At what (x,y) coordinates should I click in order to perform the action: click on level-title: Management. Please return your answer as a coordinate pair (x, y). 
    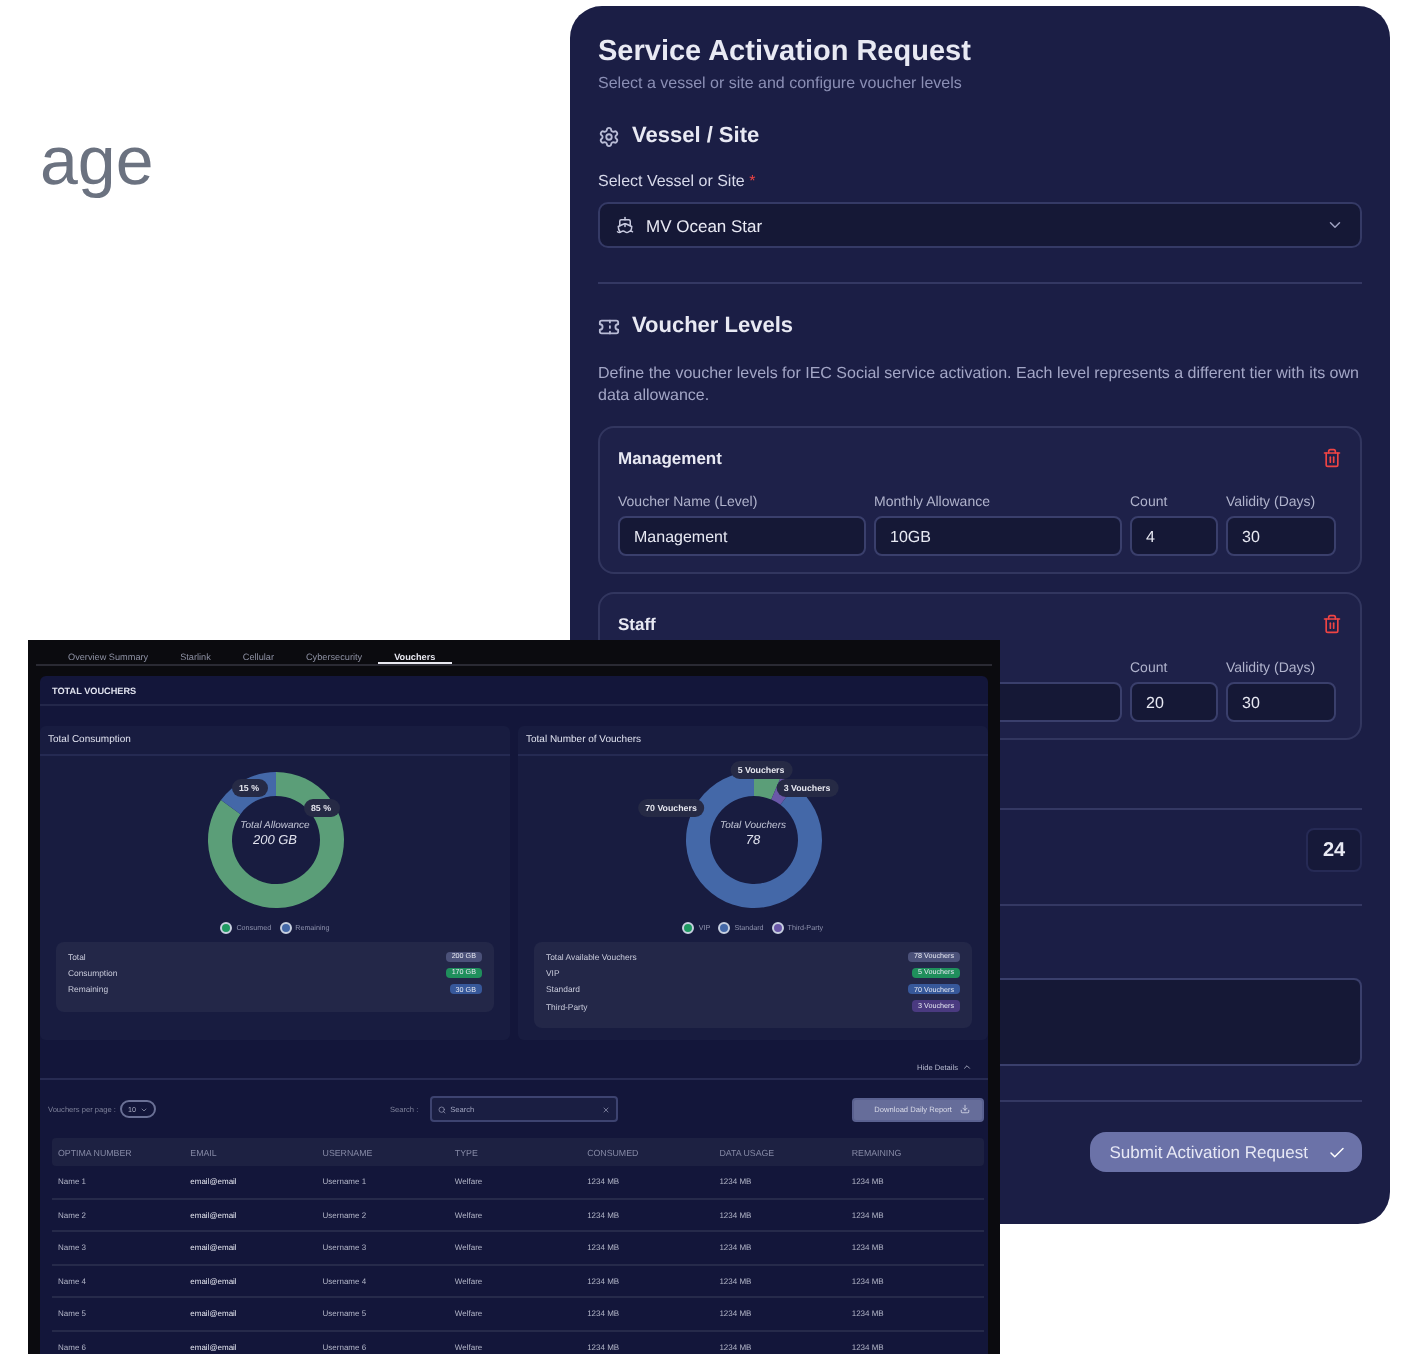
    Looking at the image, I should click on (670, 458).